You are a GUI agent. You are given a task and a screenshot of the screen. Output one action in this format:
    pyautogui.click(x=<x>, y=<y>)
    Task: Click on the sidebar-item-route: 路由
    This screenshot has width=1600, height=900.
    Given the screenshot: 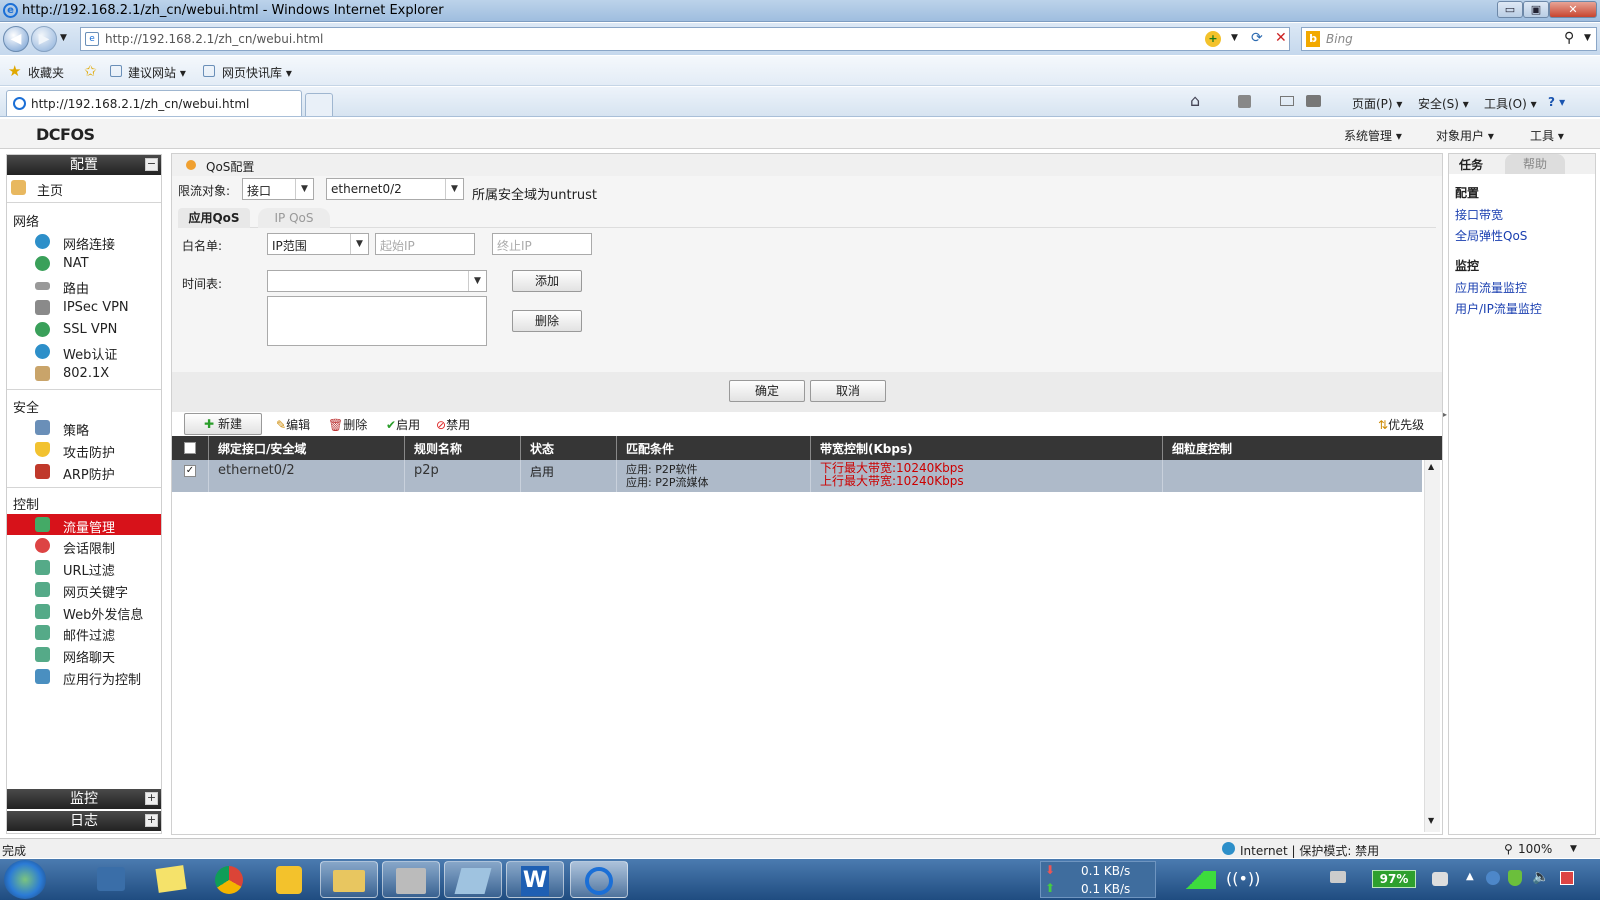 What is the action you would take?
    pyautogui.click(x=84, y=286)
    